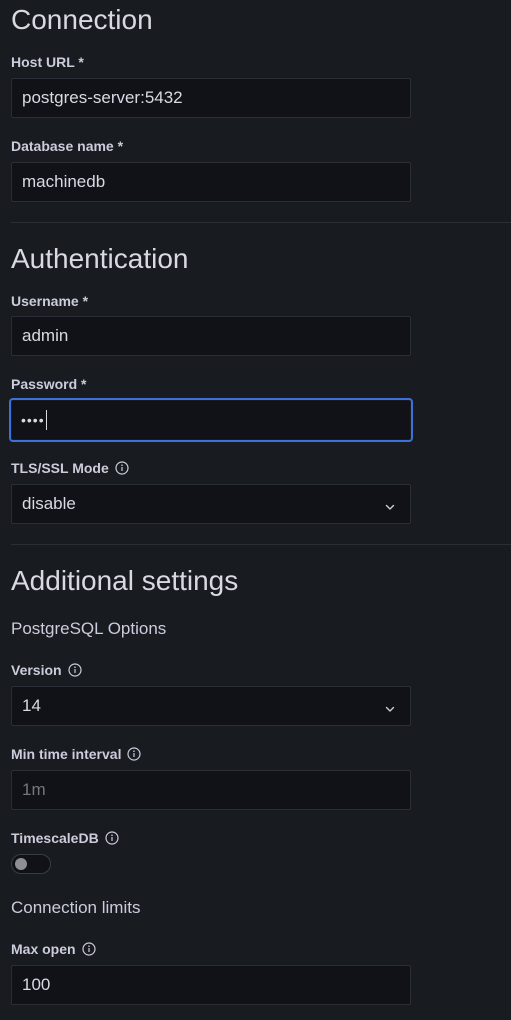 Image resolution: width=511 pixels, height=1020 pixels. Describe the element at coordinates (50, 301) in the screenshot. I see `username-label: Username *` at that location.